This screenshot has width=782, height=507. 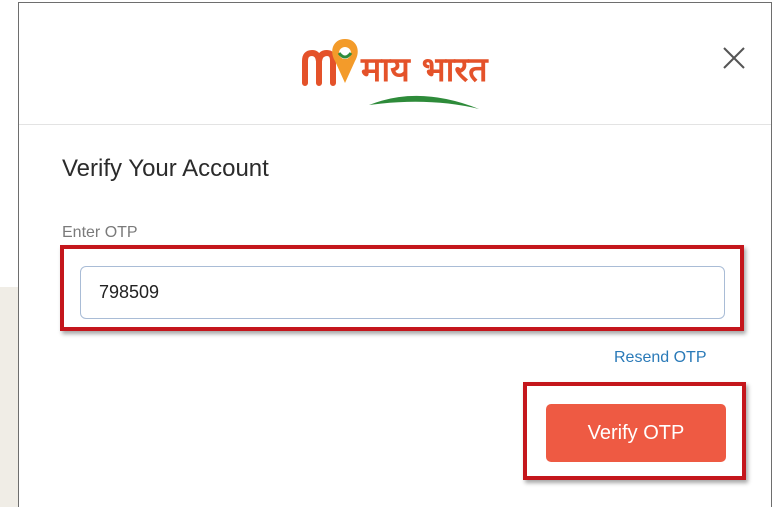 What do you see at coordinates (165, 168) in the screenshot?
I see `modal-title: Verify Your Account` at bounding box center [165, 168].